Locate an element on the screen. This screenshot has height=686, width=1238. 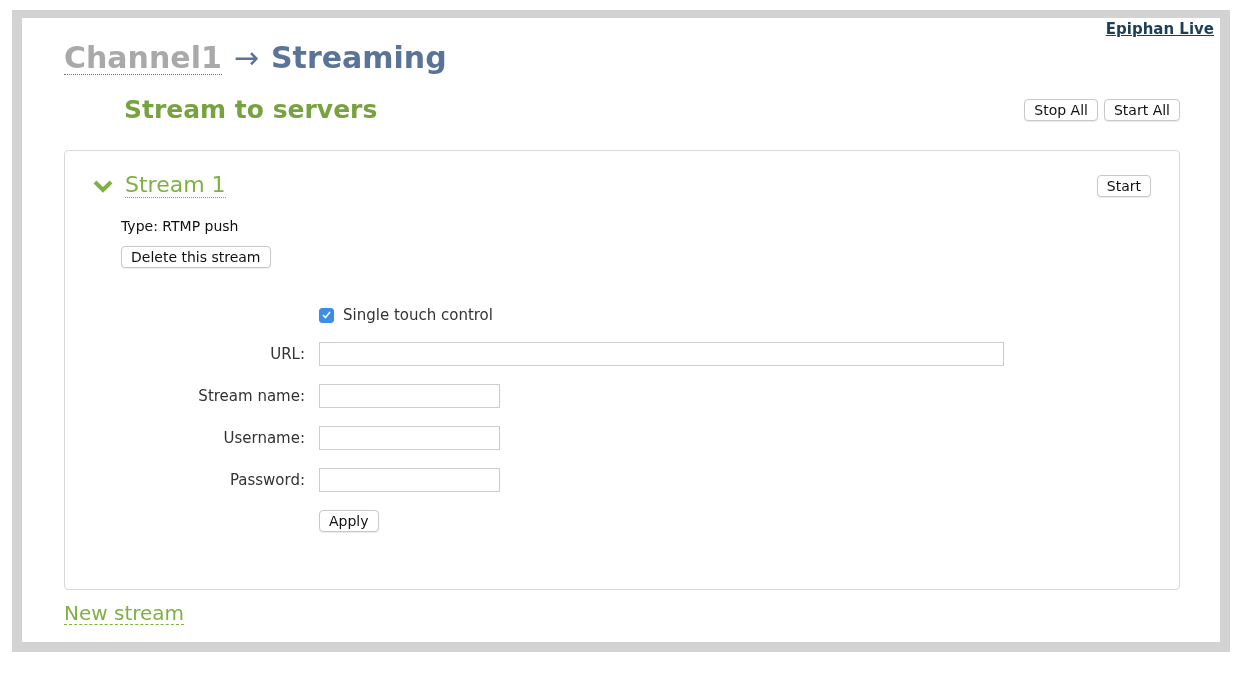
checkbox is located at coordinates (326, 315).